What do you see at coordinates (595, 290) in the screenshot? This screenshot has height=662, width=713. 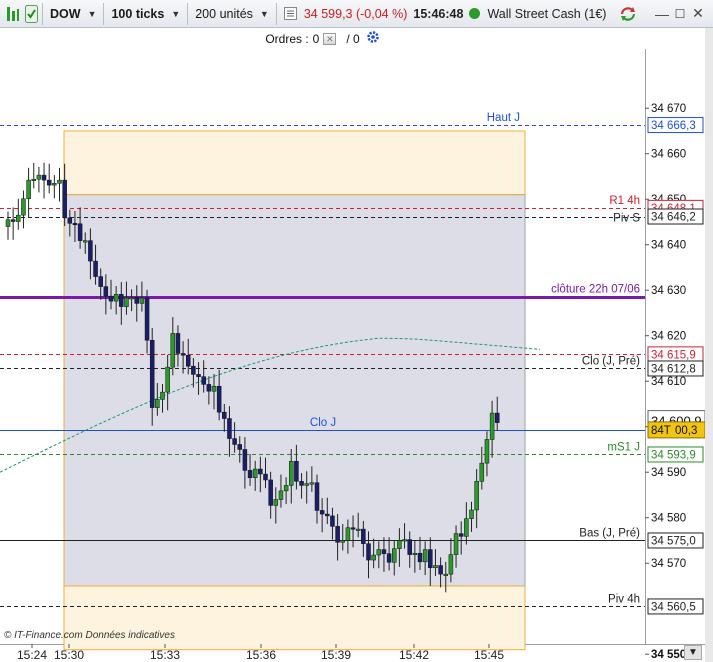 I see `level-label: clôture 22h 07/06` at bounding box center [595, 290].